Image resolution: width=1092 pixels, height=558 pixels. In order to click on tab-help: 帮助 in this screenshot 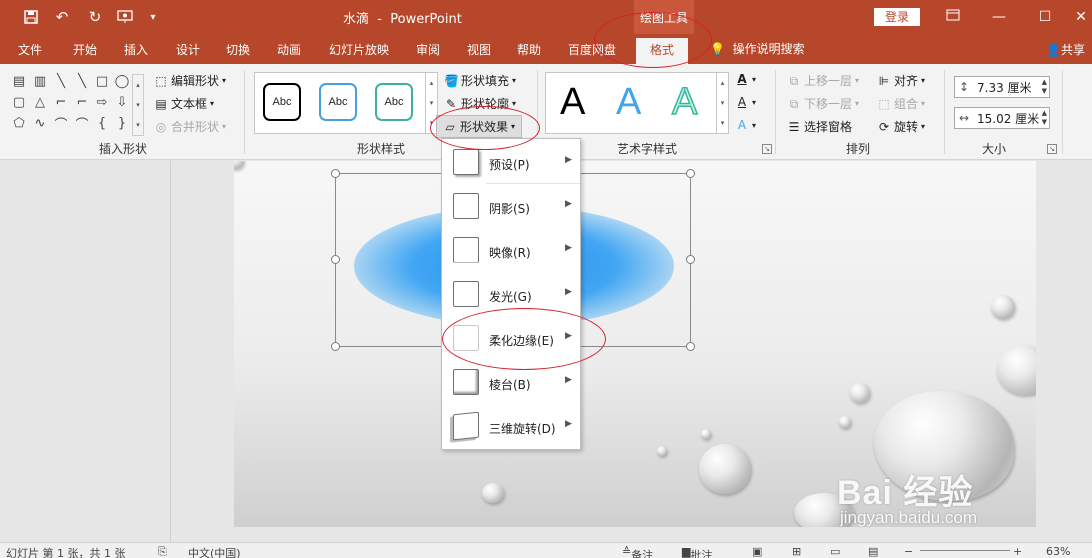, I will do `click(529, 49)`.